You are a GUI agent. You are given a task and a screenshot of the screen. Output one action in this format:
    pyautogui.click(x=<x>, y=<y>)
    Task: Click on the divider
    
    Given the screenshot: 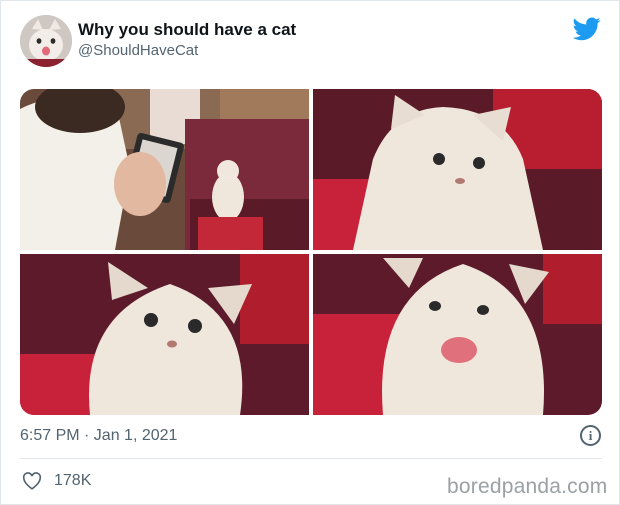 What is the action you would take?
    pyautogui.click(x=311, y=458)
    